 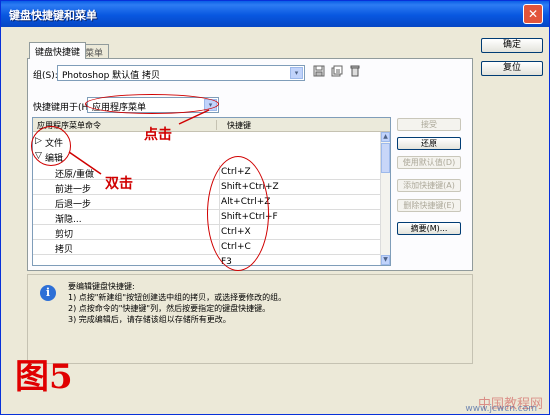 What do you see at coordinates (429, 205) in the screenshot?
I see `delete-shortcut-button: 删除快捷键(E)` at bounding box center [429, 205].